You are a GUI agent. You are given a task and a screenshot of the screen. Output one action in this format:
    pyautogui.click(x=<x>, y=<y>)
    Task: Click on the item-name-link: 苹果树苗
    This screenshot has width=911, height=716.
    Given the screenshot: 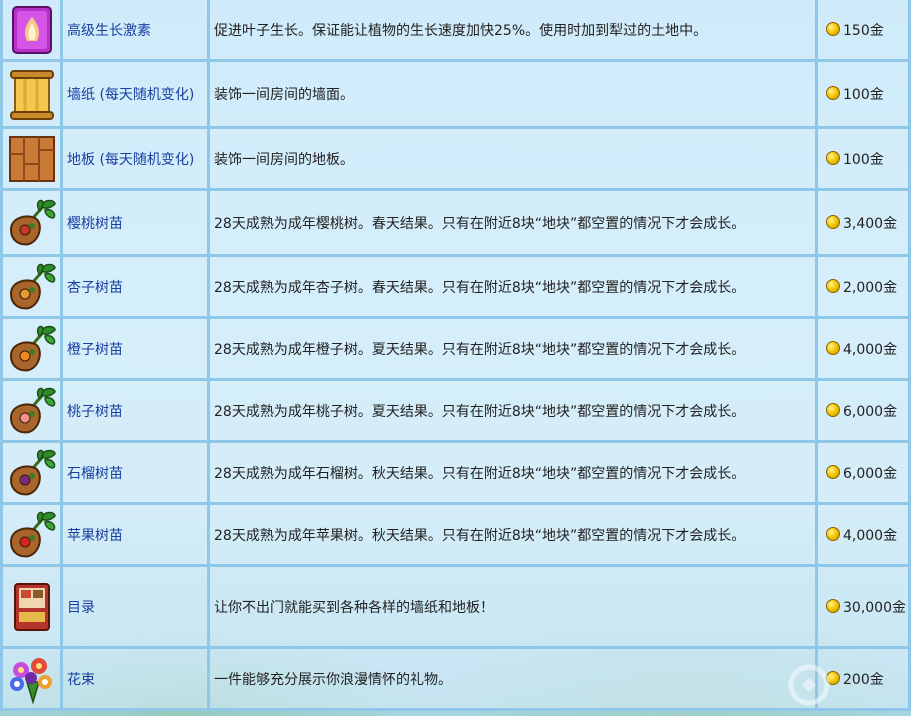 What is the action you would take?
    pyautogui.click(x=136, y=536)
    